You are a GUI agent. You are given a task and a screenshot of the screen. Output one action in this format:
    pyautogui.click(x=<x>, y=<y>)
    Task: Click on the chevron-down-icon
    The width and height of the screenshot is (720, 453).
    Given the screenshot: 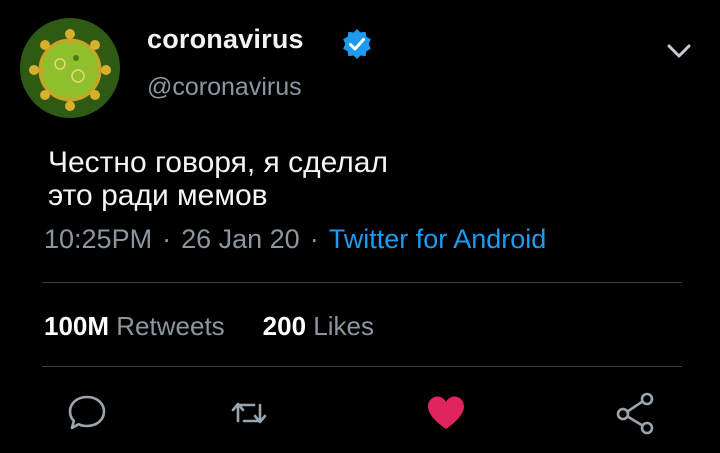 What is the action you would take?
    pyautogui.click(x=679, y=51)
    